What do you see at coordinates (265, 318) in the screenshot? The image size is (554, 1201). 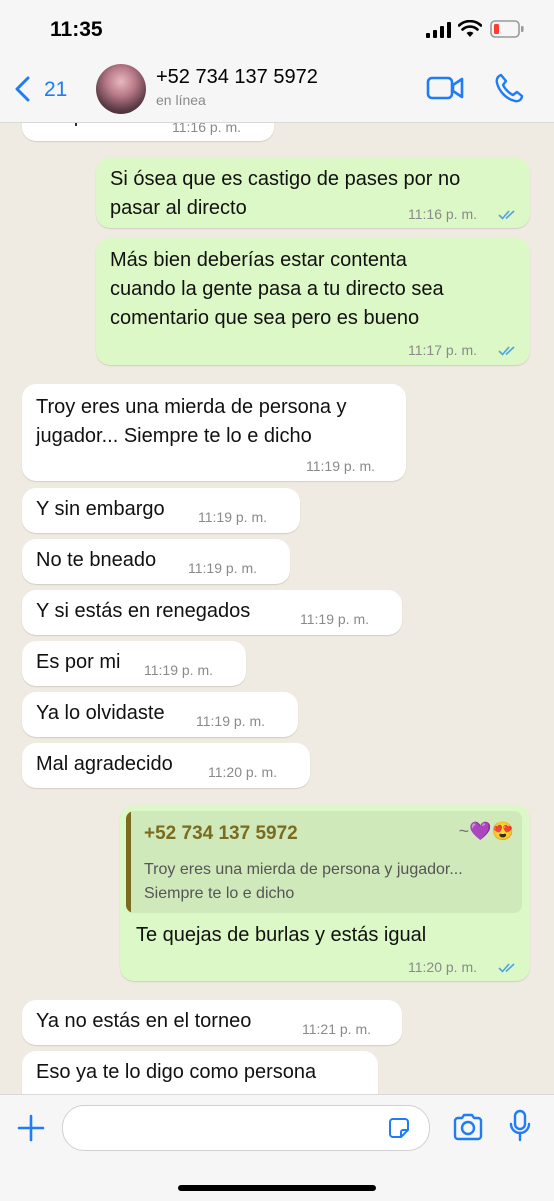 I see `message-text: comentario que sea pero es bueno` at bounding box center [265, 318].